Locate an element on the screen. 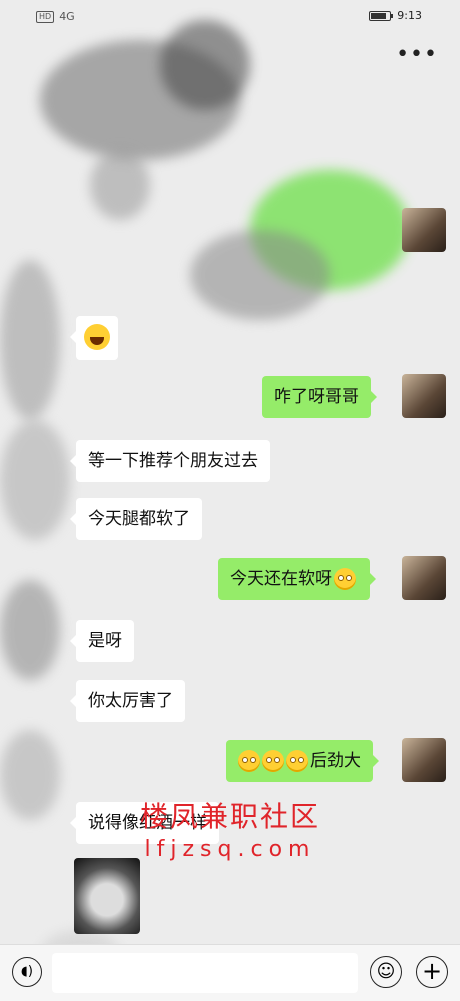  message-outgoing: 今天还在软呀 is located at coordinates (297, 579).